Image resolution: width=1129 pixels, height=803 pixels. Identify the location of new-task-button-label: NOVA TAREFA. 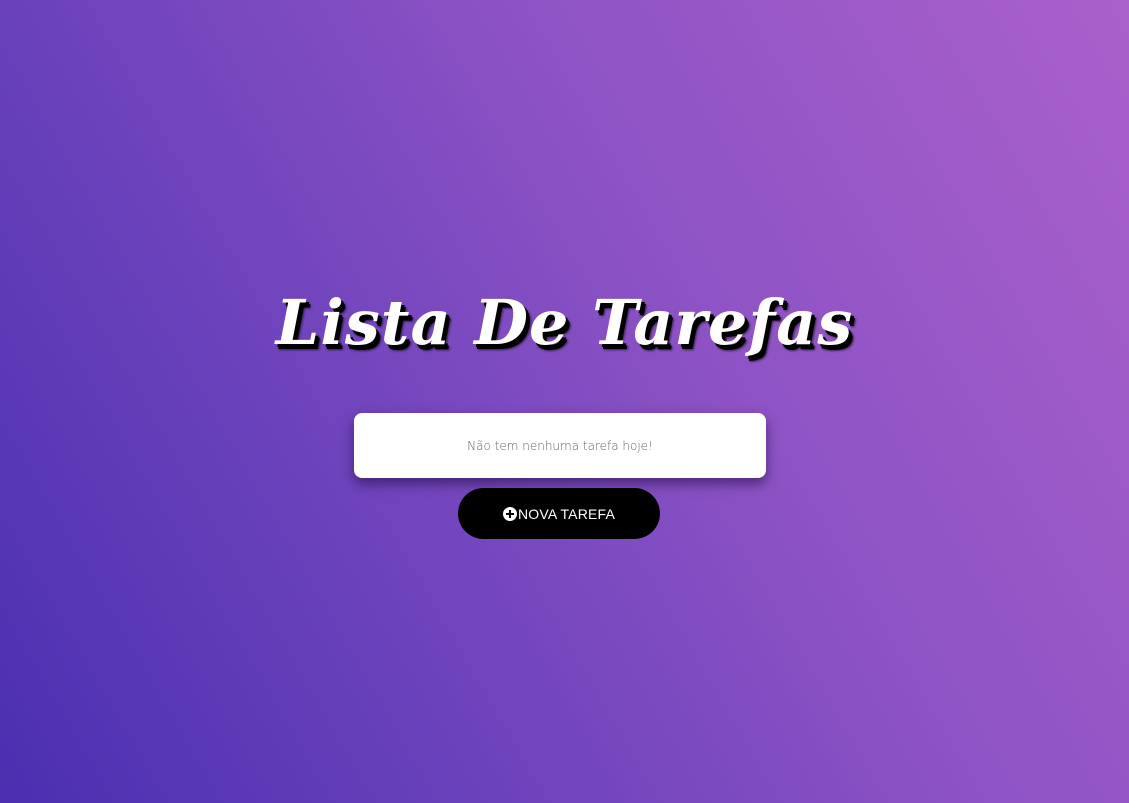
(566, 513).